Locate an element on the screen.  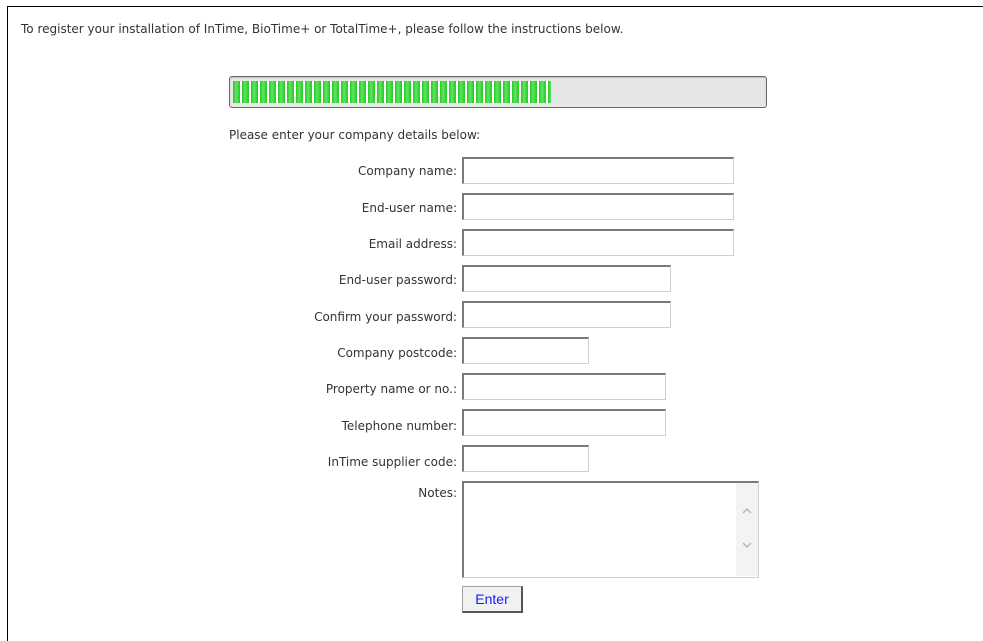
confirm-password-label: Confirm your password: is located at coordinates (385, 317).